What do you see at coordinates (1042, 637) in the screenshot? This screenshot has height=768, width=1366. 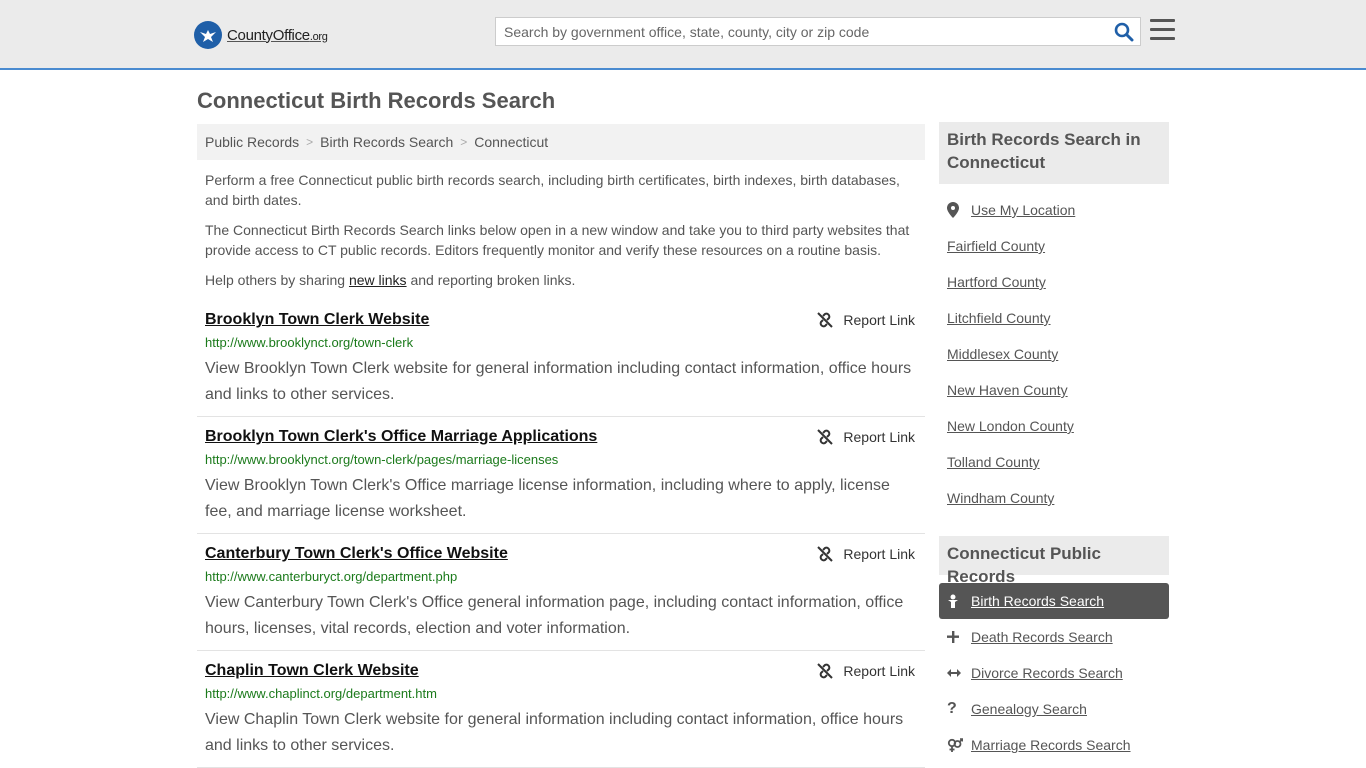 I see `sidebar-item-label: Death Records Search` at bounding box center [1042, 637].